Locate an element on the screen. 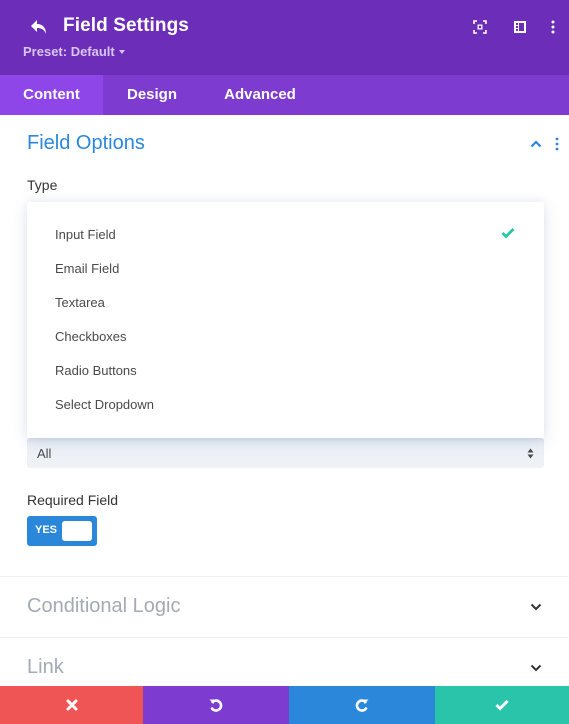 The image size is (569, 724). caret-down-icon is located at coordinates (121, 51).